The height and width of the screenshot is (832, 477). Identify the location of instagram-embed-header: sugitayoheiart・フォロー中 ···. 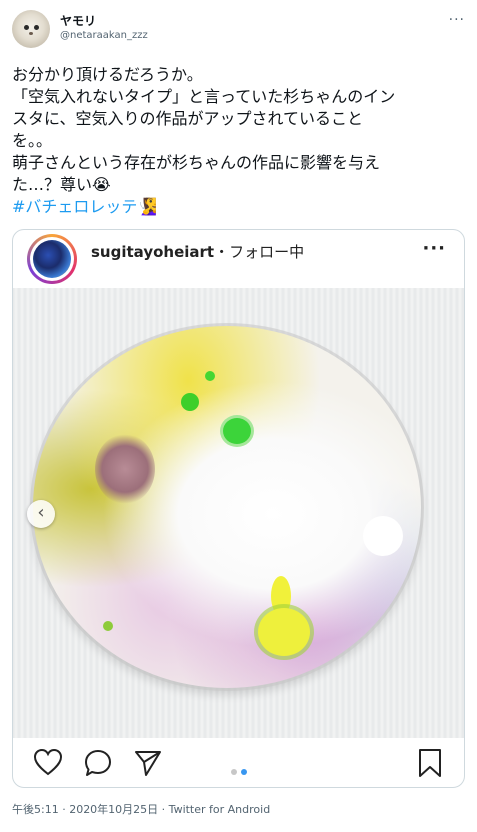
(238, 259).